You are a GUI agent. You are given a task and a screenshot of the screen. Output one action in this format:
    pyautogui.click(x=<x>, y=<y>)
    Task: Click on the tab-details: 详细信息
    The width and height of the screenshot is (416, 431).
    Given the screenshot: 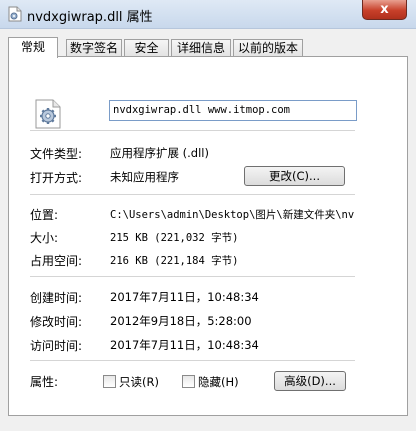 What is the action you would take?
    pyautogui.click(x=201, y=48)
    